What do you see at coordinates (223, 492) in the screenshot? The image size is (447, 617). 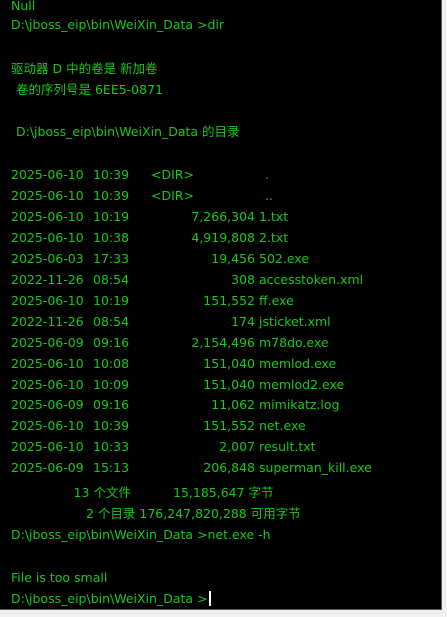 I see `summary-file-bytes: 15,185,647 字节` at bounding box center [223, 492].